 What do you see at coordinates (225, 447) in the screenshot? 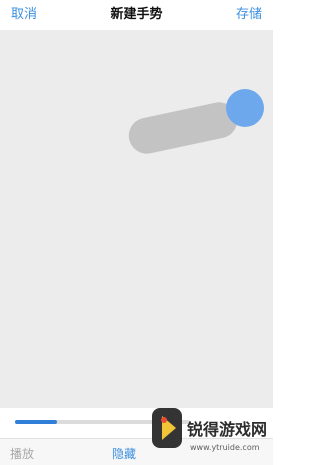
I see `watermark-url-text: www.ytruide.com` at bounding box center [225, 447].